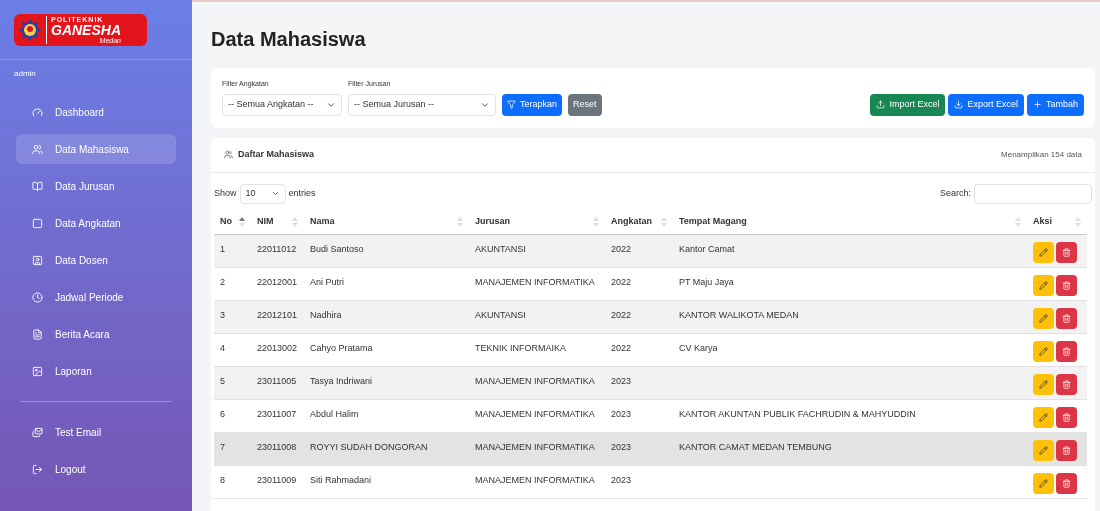 The height and width of the screenshot is (511, 1100). What do you see at coordinates (532, 104) in the screenshot?
I see `filter-button: Terapkan` at bounding box center [532, 104].